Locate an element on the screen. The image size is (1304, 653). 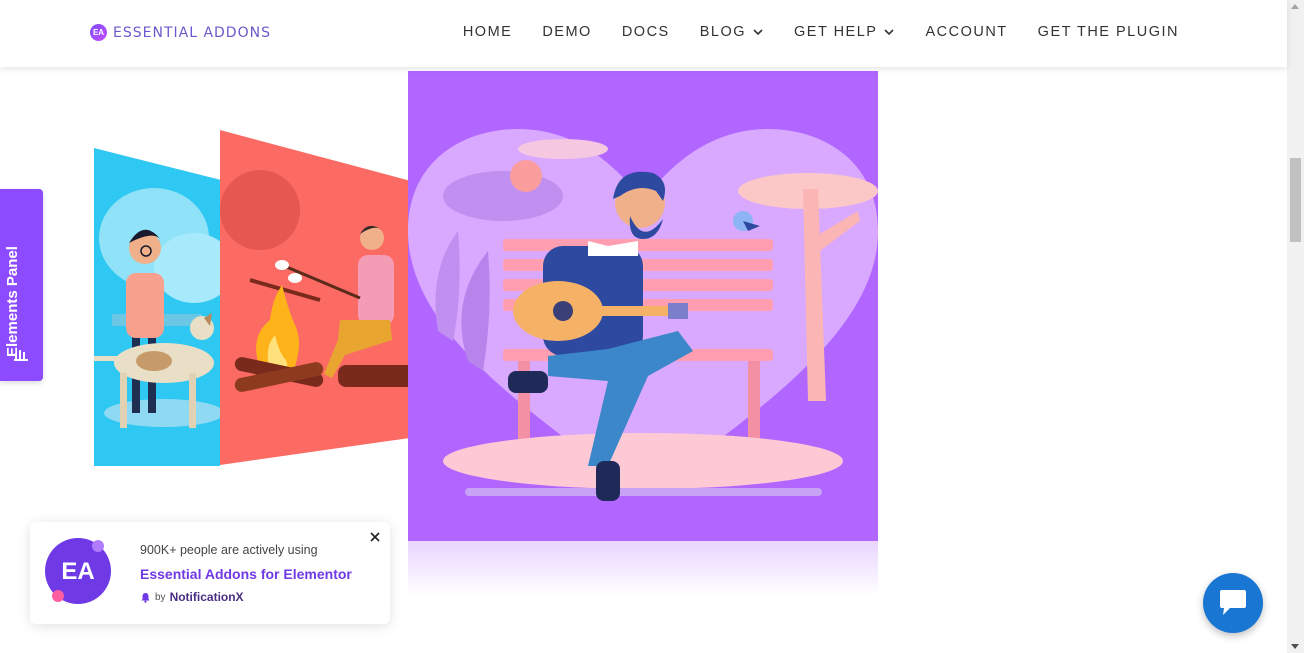
elements-panel-label: Elements Panel is located at coordinates (12, 301).